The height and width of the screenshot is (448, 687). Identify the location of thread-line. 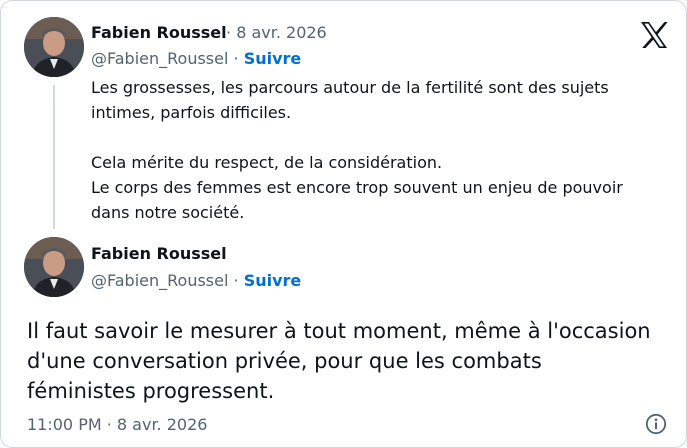
(54, 157).